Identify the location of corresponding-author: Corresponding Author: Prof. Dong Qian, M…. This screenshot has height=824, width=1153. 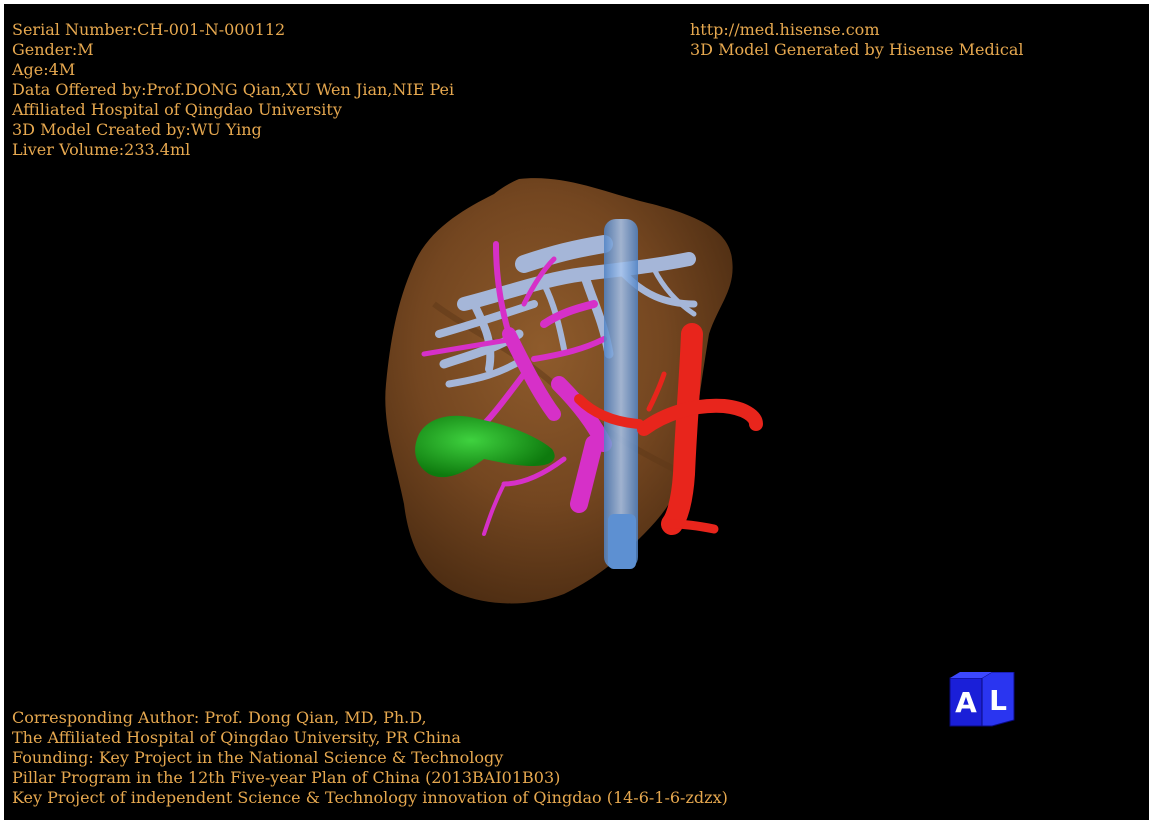
(219, 717).